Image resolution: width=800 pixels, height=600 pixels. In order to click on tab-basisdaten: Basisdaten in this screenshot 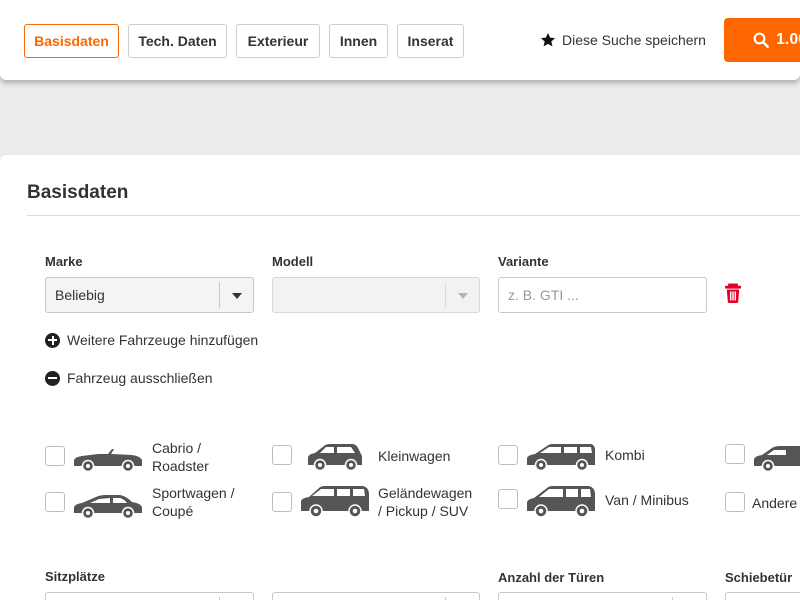, I will do `click(71, 41)`.